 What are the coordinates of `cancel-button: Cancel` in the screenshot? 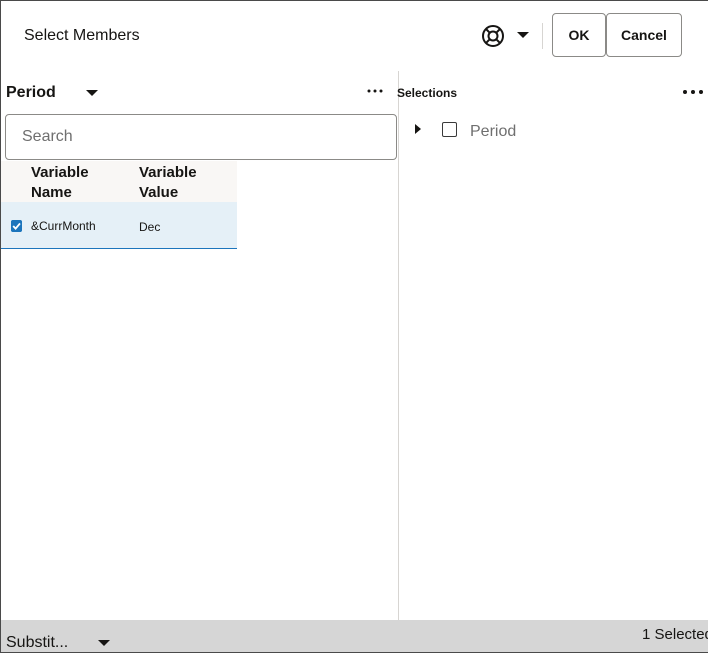 It's located at (644, 35).